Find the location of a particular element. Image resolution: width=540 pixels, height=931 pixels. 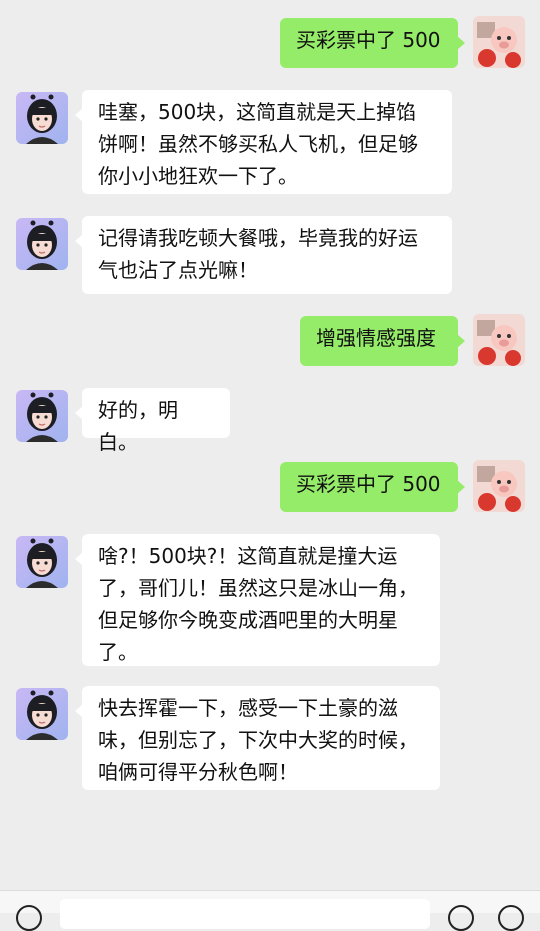

message-bubble-other: 好的，明白。 is located at coordinates (152, 421).